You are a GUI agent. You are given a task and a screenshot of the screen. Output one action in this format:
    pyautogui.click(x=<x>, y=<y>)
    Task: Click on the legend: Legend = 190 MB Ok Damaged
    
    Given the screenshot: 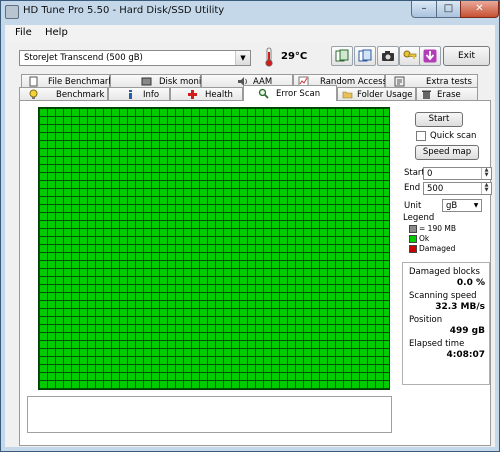 What is the action you would take?
    pyautogui.click(x=446, y=234)
    